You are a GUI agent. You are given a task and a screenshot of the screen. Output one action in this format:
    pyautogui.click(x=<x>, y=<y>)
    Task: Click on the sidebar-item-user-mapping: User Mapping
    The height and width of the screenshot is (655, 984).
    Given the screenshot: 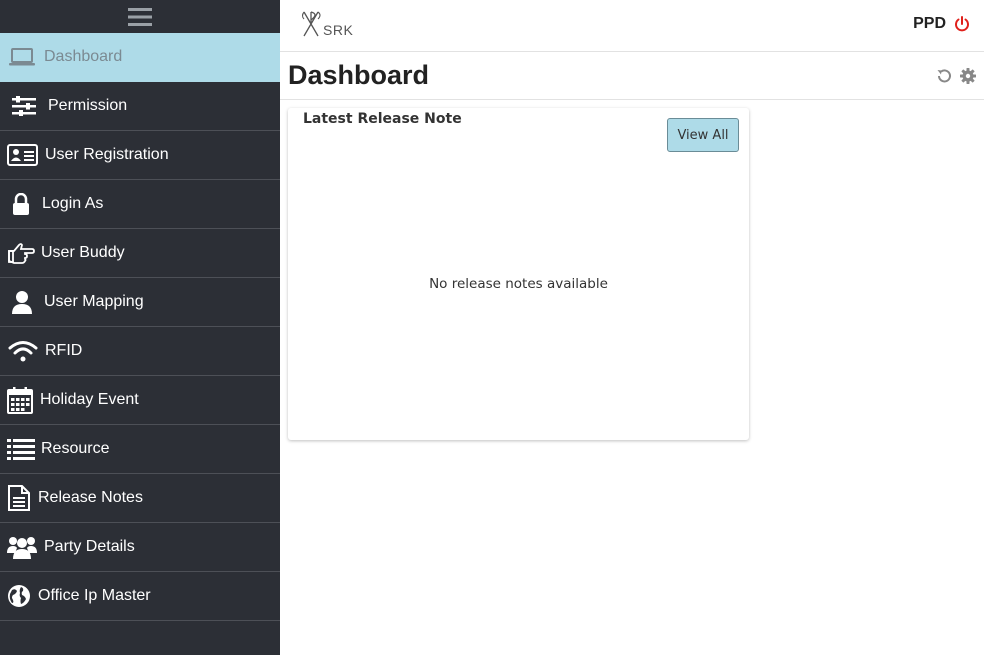 What is the action you would take?
    pyautogui.click(x=140, y=302)
    